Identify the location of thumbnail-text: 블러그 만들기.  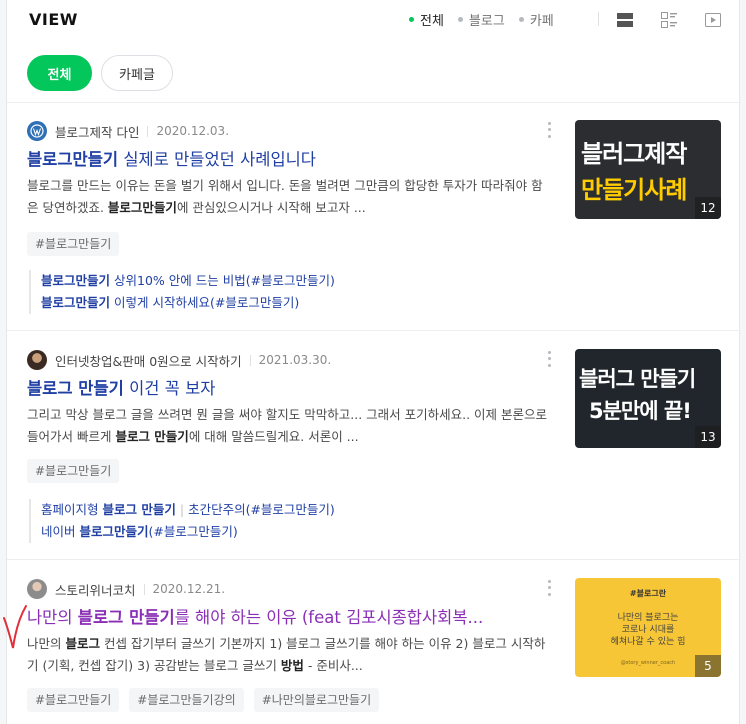
(637, 379).